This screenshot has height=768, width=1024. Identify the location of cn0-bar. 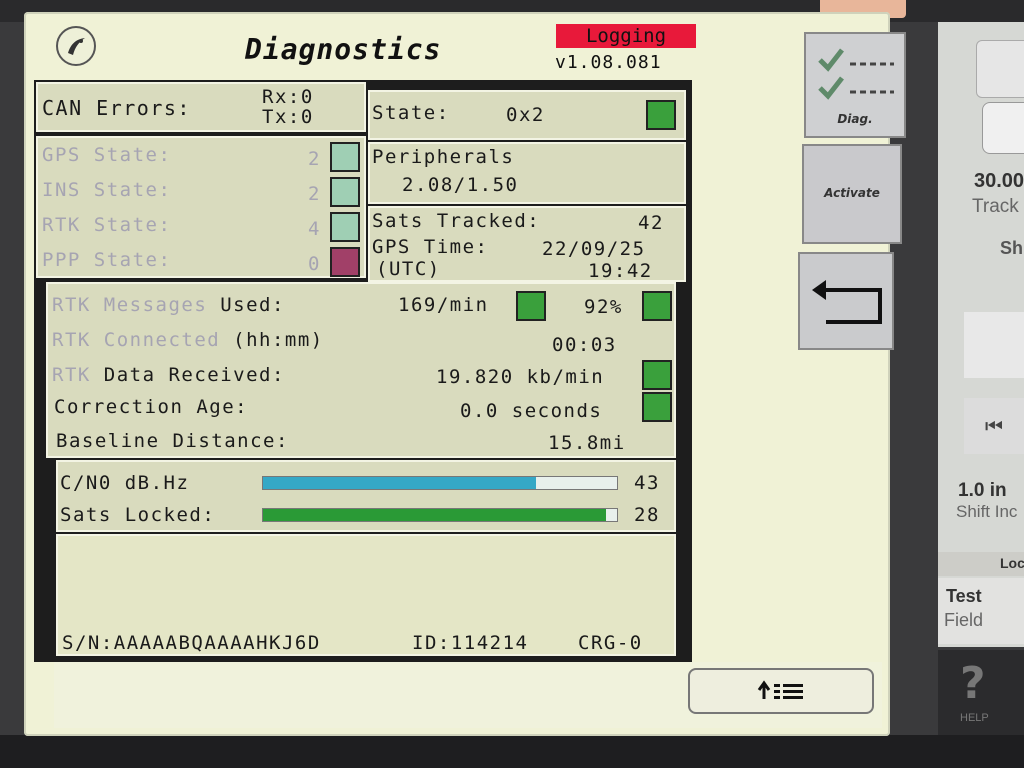
(440, 483).